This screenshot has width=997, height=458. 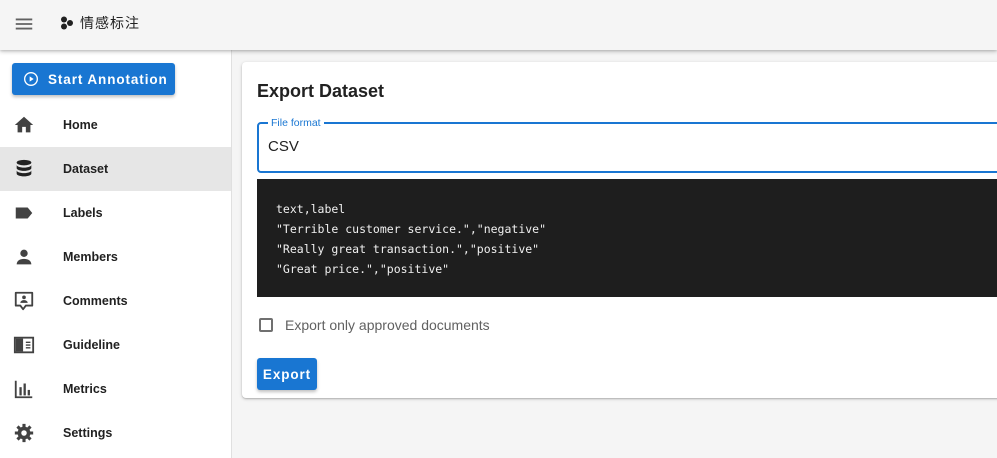 What do you see at coordinates (363, 269) in the screenshot?
I see `preview-line: "Great price.","positive"` at bounding box center [363, 269].